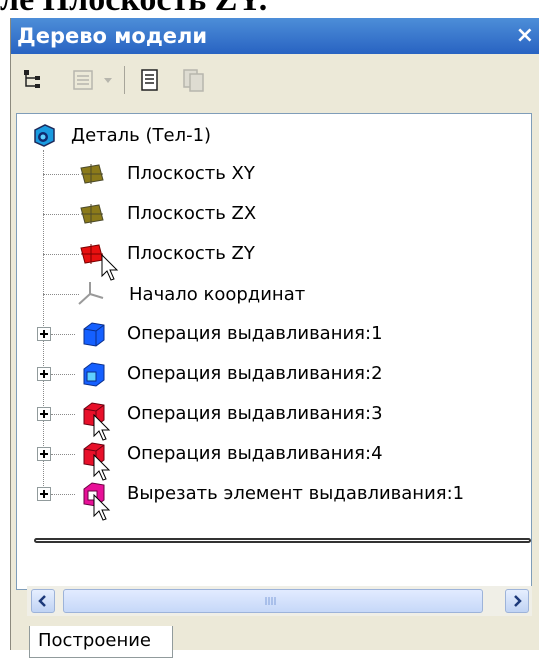 The width and height of the screenshot is (539, 658). Describe the element at coordinates (150, 80) in the screenshot. I see `document-icon` at that location.